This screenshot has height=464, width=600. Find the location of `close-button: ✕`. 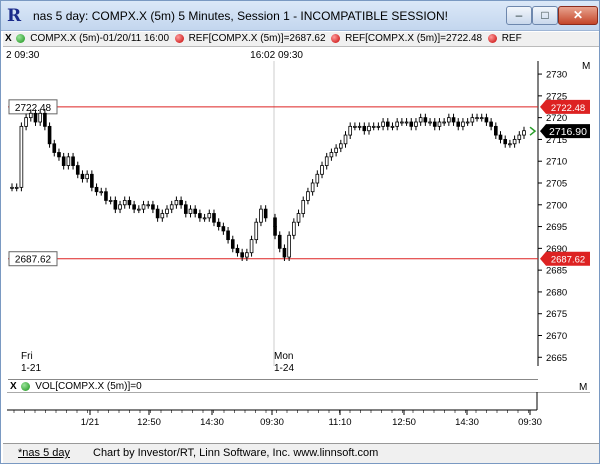

close-button: ✕ is located at coordinates (578, 15).